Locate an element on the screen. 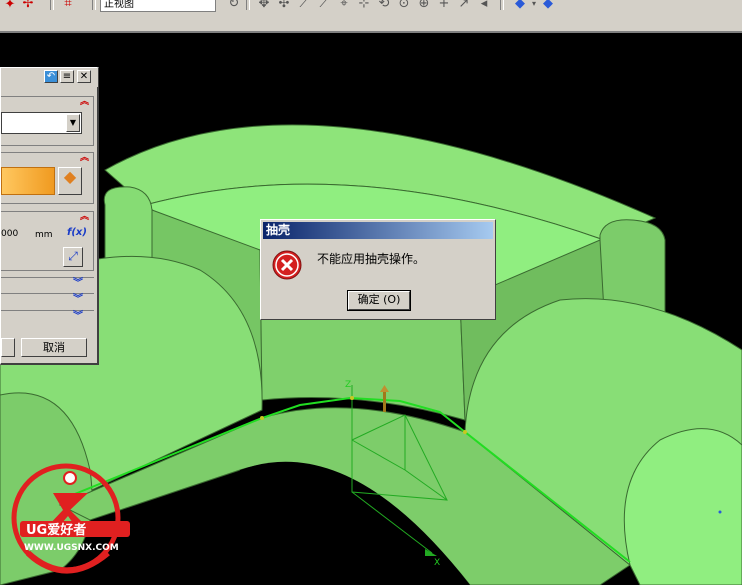  menu-icon: ≡ is located at coordinates (67, 76).